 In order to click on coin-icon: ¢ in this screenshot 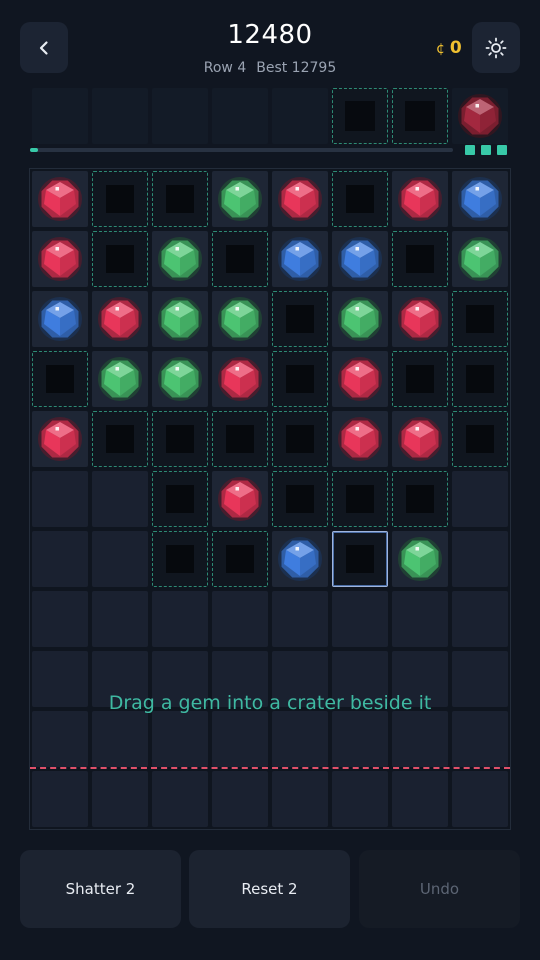, I will do `click(440, 49)`.